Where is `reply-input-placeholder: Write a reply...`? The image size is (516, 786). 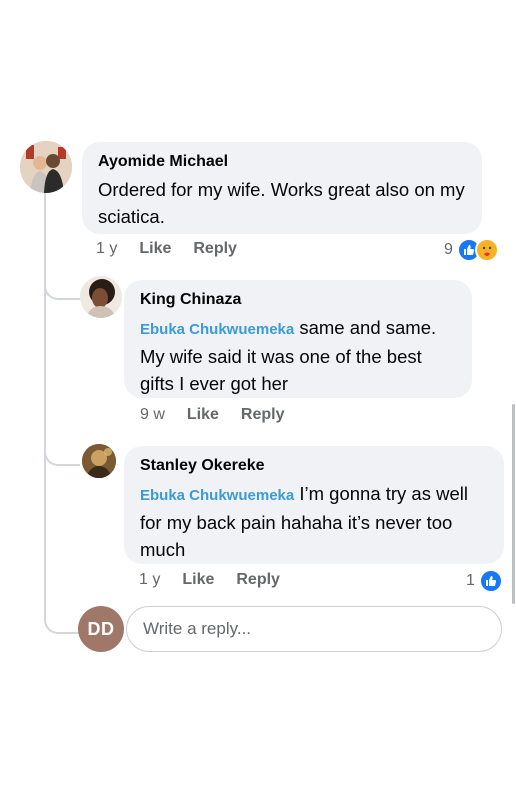 reply-input-placeholder: Write a reply... is located at coordinates (197, 628).